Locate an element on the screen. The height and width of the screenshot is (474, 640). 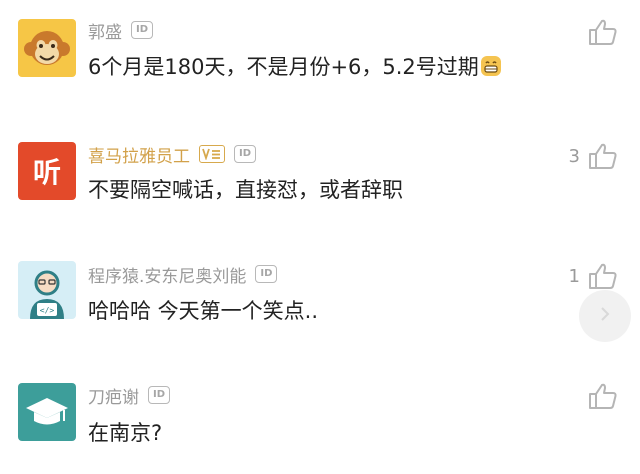
svg-text: 听 is located at coordinates (47, 172).